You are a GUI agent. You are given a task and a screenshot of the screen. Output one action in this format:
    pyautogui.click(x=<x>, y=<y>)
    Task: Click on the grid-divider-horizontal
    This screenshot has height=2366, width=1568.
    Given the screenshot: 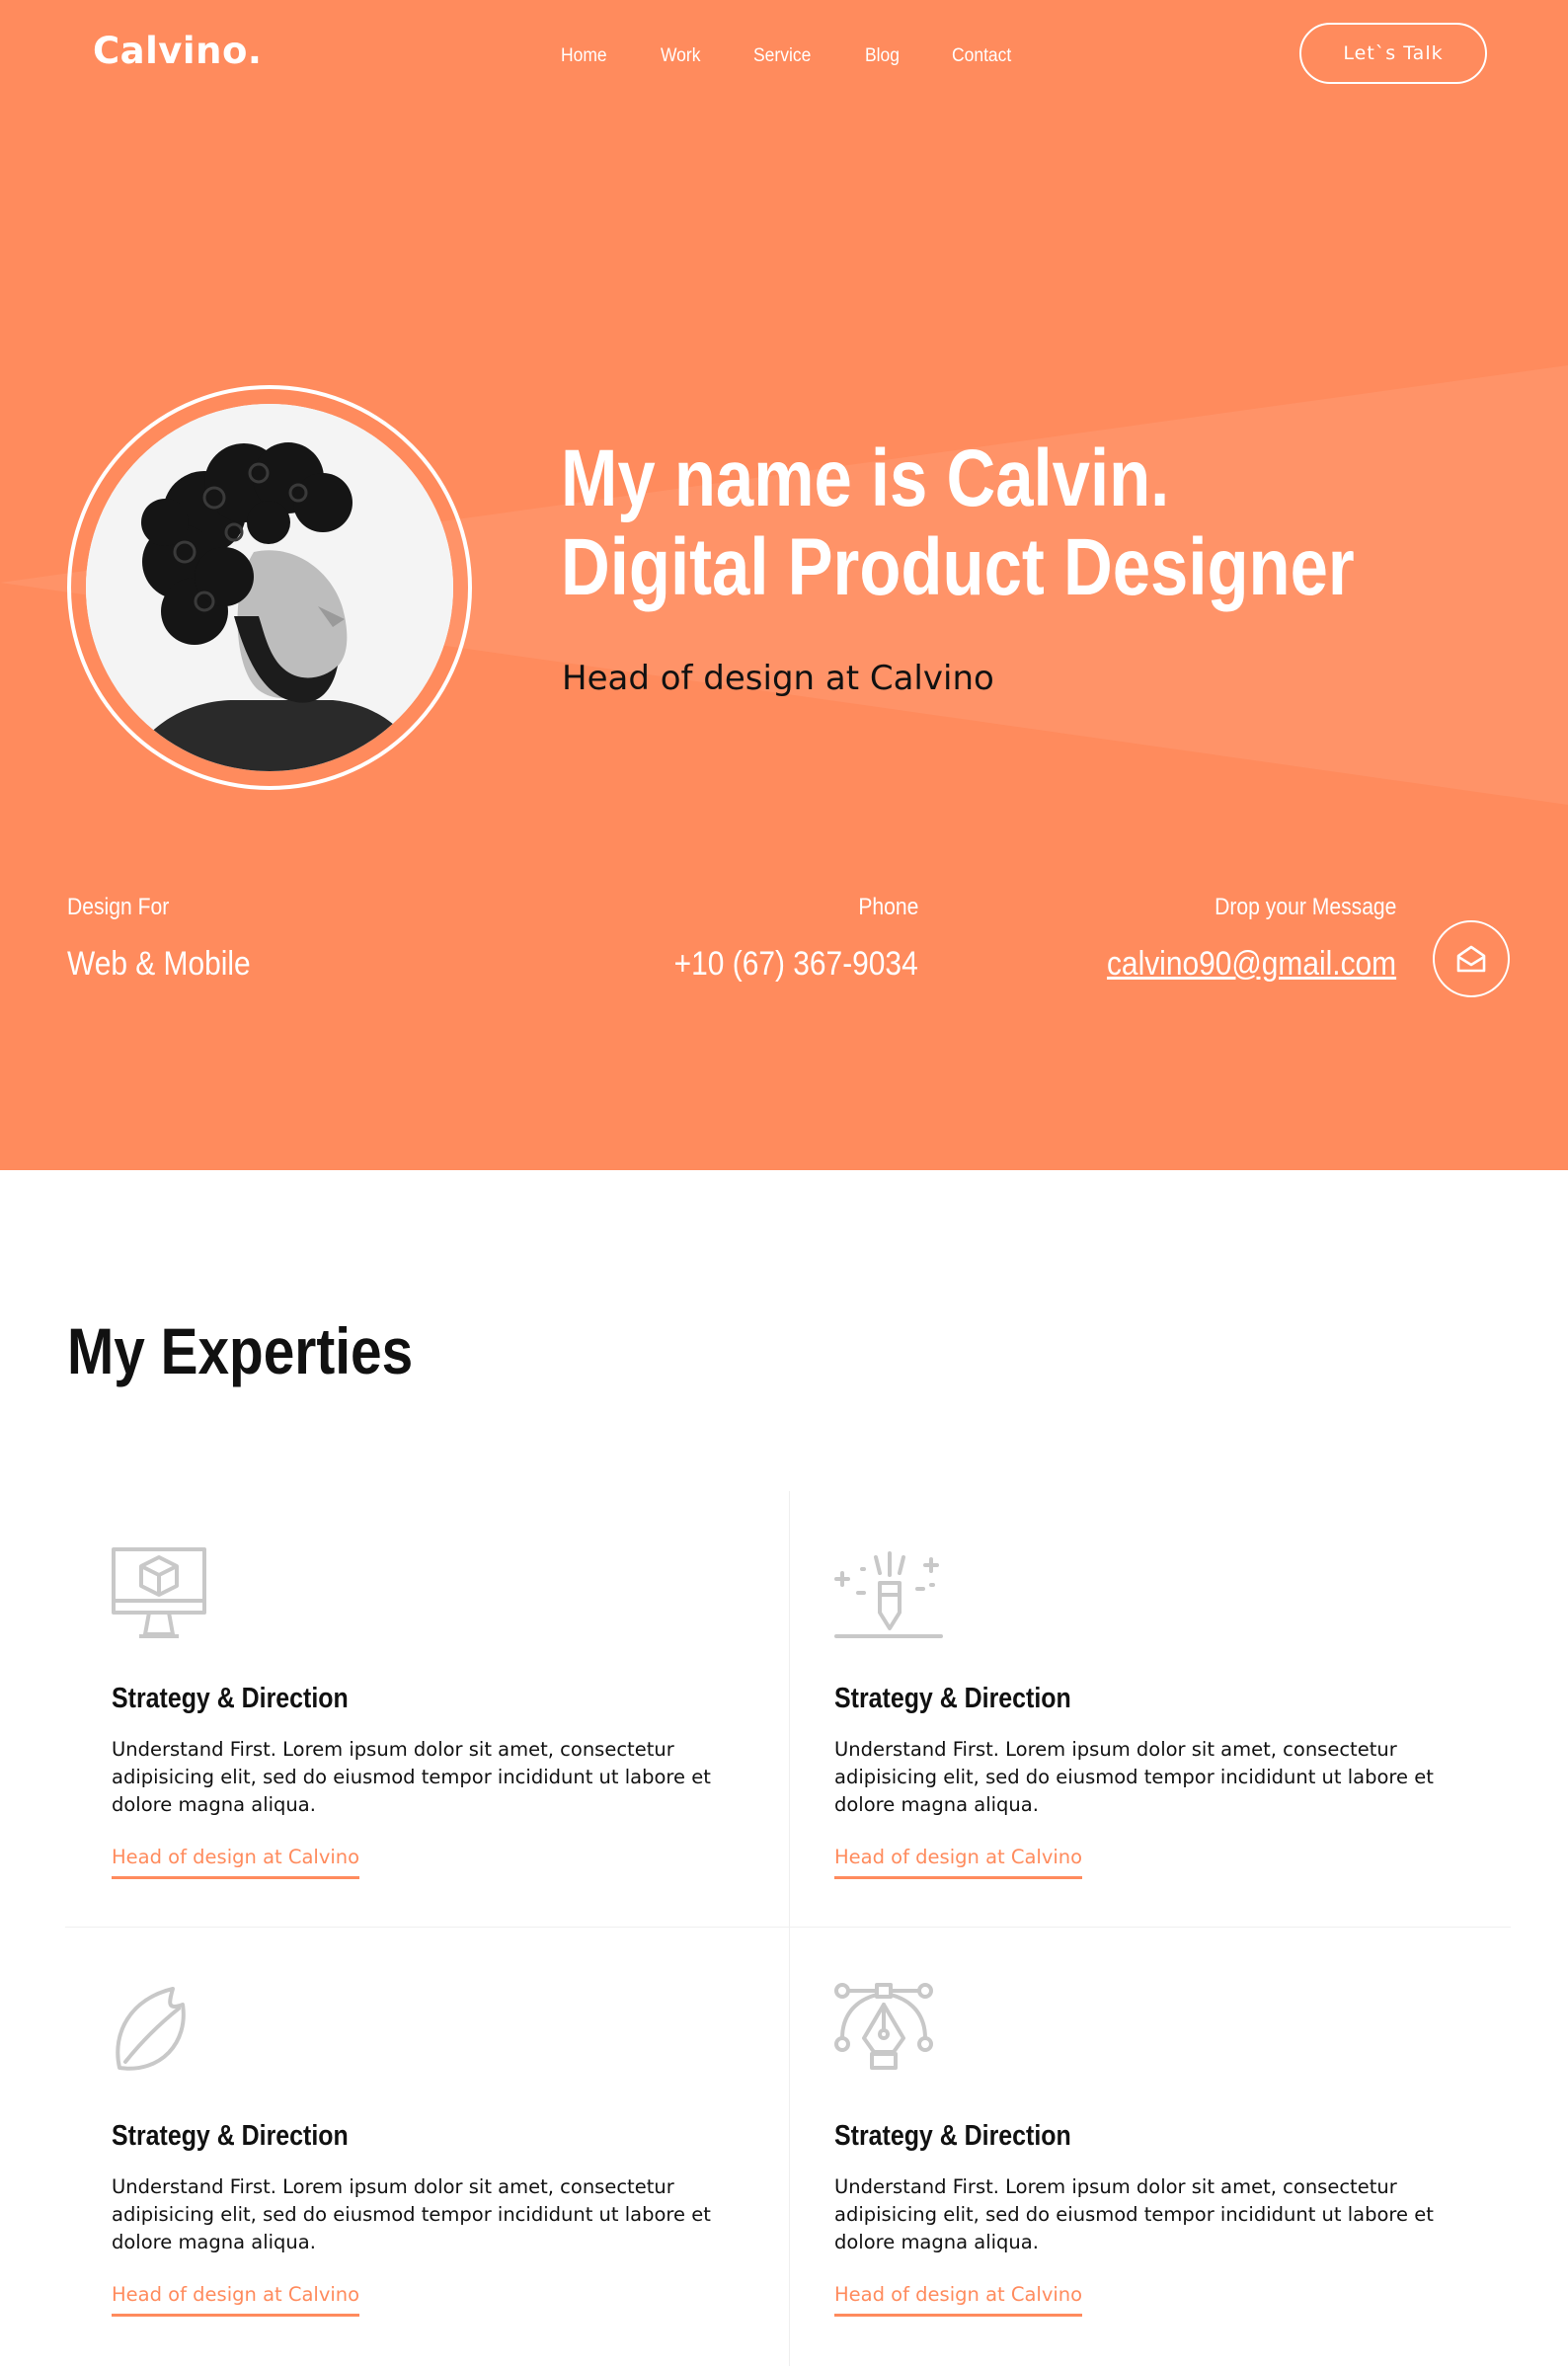 What is the action you would take?
    pyautogui.click(x=788, y=1927)
    